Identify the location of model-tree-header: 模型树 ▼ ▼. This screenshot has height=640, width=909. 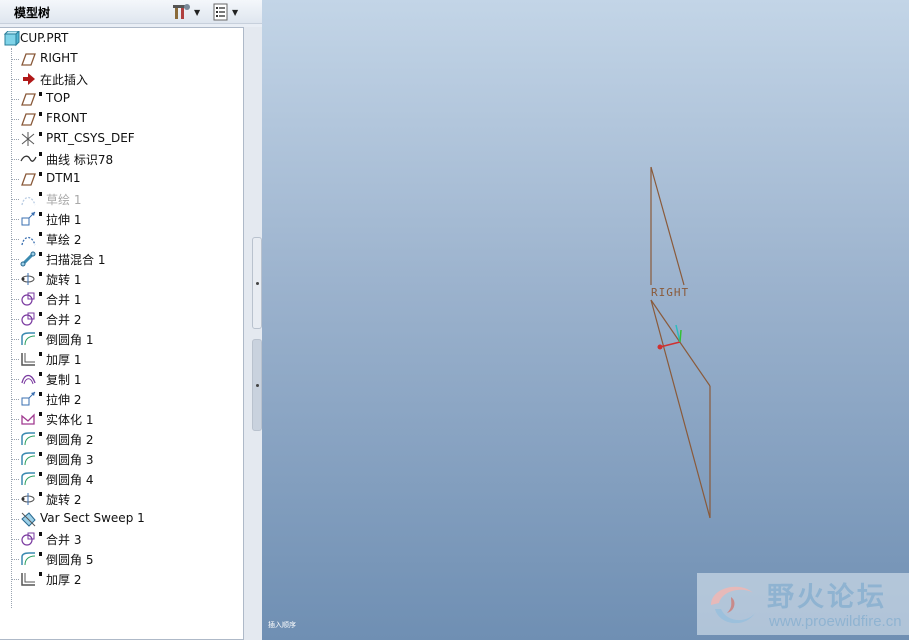
(131, 12).